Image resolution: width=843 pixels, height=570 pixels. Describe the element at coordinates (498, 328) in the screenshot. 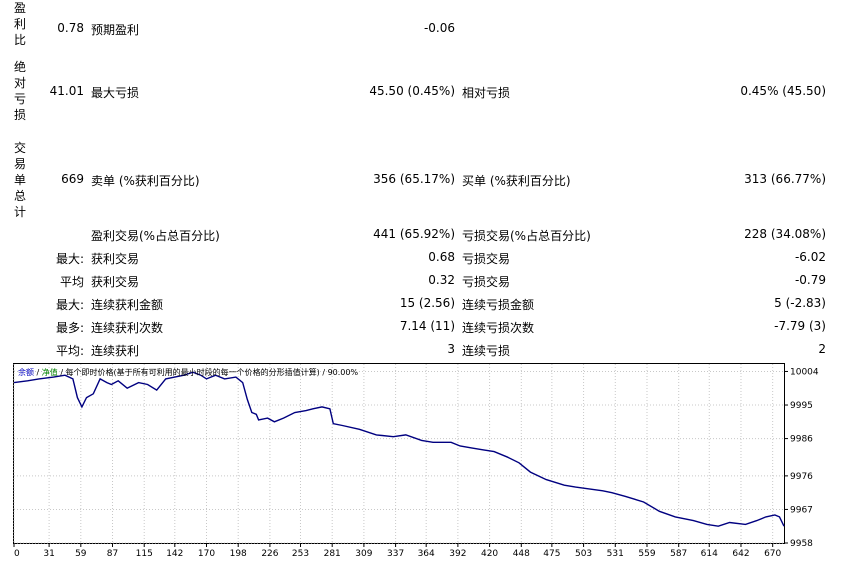

I see `max-consec-losses-label: 连续亏损次数` at that location.